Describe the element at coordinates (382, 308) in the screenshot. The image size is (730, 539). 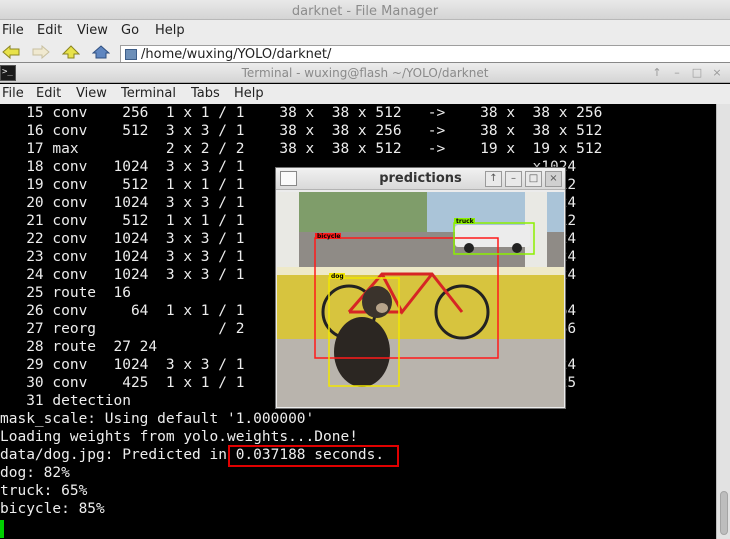
I see `dog-muzzle` at that location.